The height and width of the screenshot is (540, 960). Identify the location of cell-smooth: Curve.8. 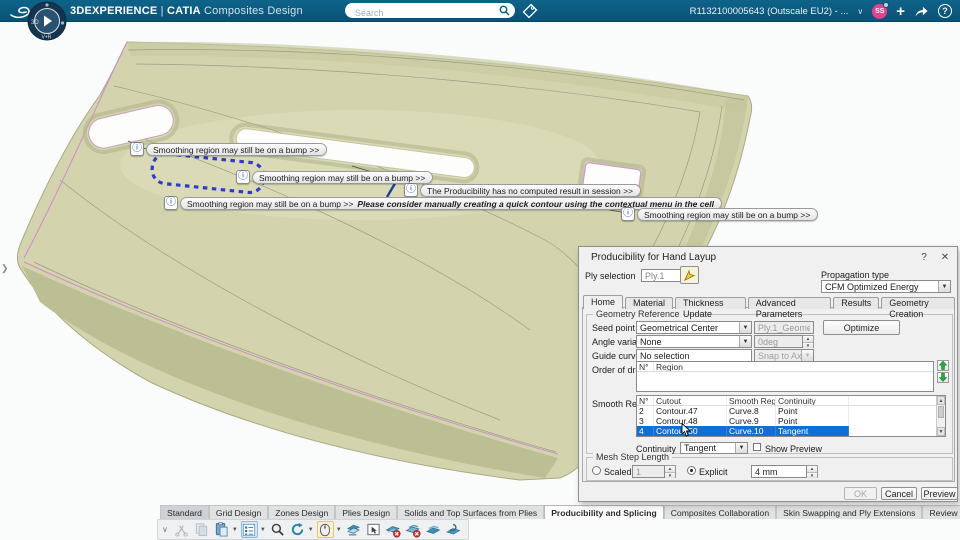
(751, 411).